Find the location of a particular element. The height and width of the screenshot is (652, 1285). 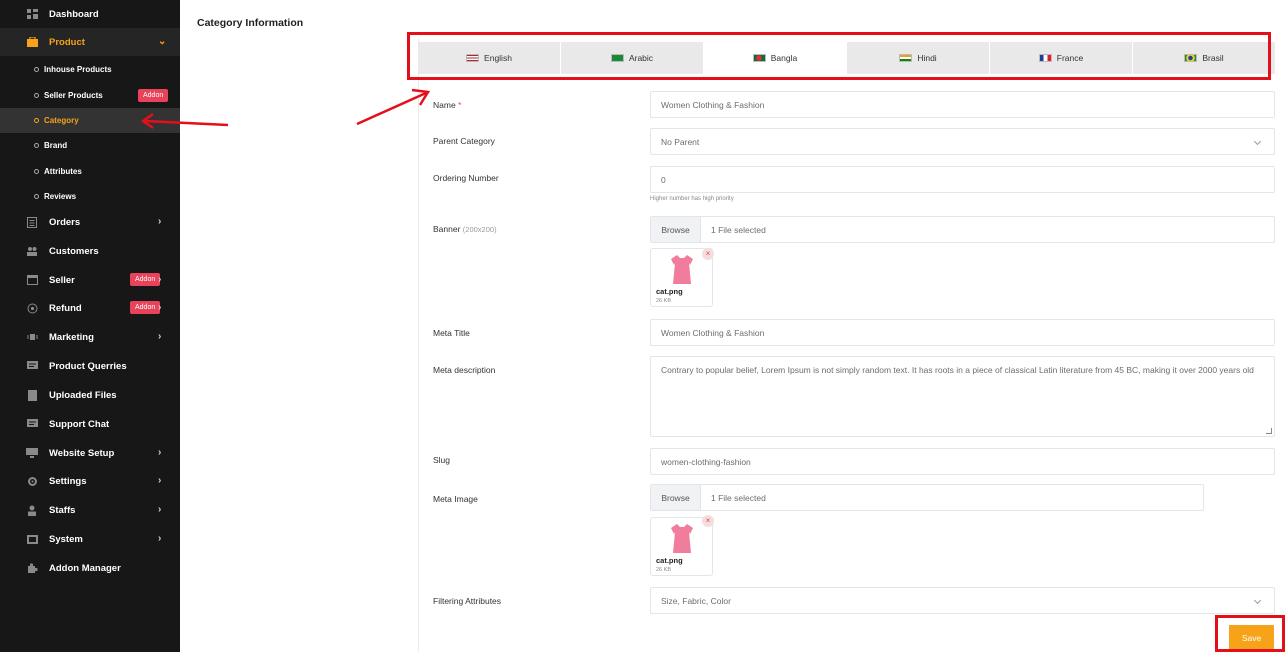

meta-title-value: Women Clothing & Fashion is located at coordinates (713, 332).